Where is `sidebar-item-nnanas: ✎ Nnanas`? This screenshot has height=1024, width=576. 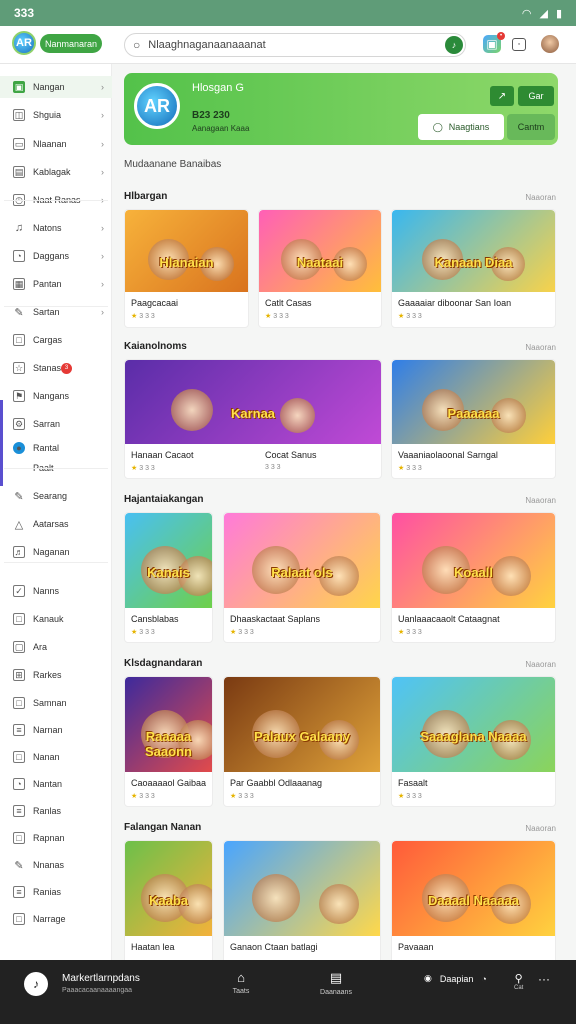 sidebar-item-nnanas: ✎ Nnanas is located at coordinates (56, 865).